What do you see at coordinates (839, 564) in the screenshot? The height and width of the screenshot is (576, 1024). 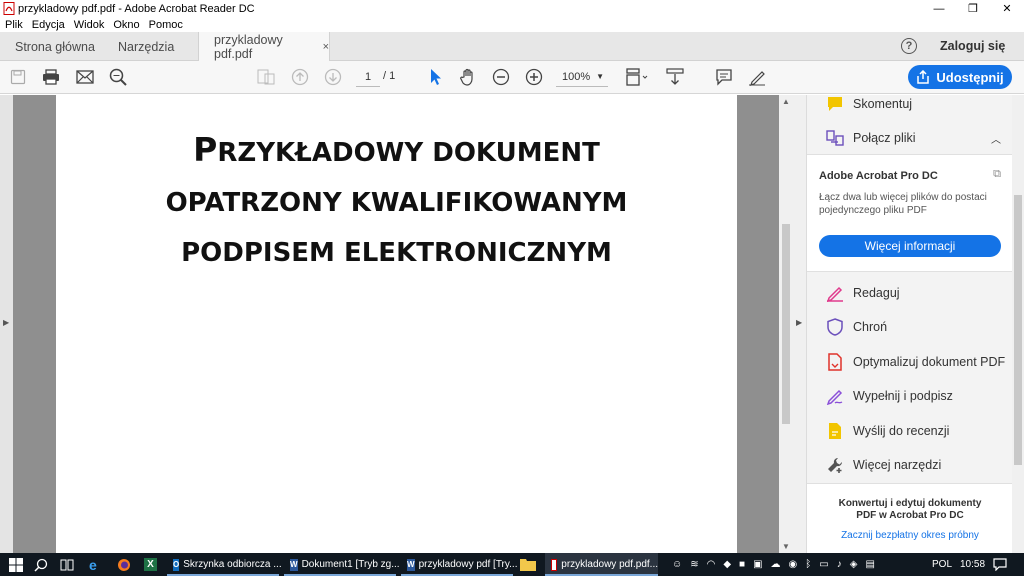 I see `volume-icon: ♪` at bounding box center [839, 564].